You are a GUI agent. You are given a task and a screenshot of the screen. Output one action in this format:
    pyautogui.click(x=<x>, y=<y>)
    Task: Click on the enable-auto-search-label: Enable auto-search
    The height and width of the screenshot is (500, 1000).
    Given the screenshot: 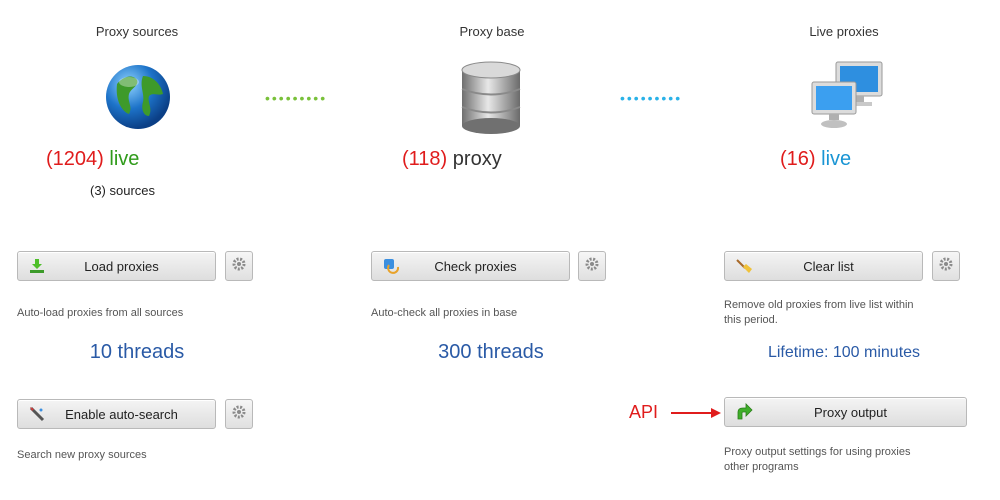 What is the action you would take?
    pyautogui.click(x=121, y=414)
    